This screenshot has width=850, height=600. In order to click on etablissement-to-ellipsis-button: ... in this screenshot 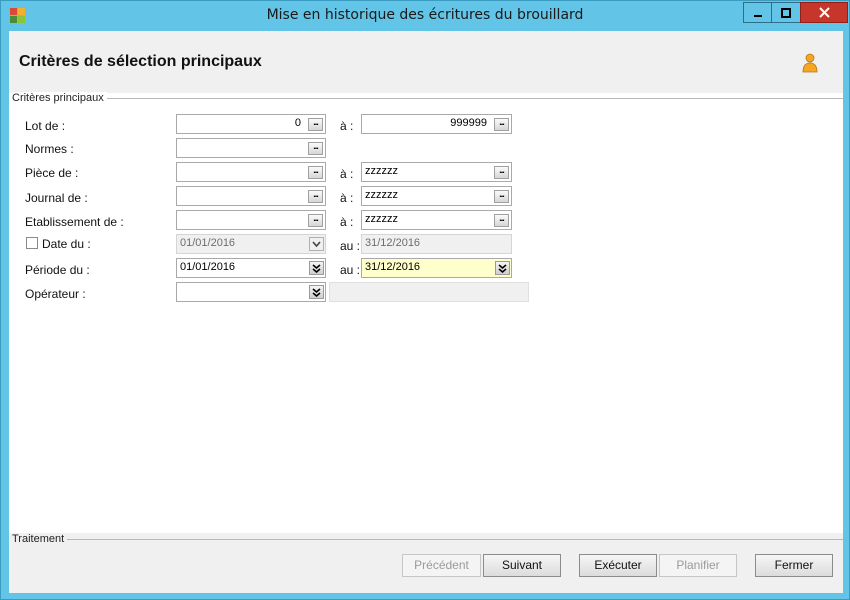, I will do `click(501, 220)`.